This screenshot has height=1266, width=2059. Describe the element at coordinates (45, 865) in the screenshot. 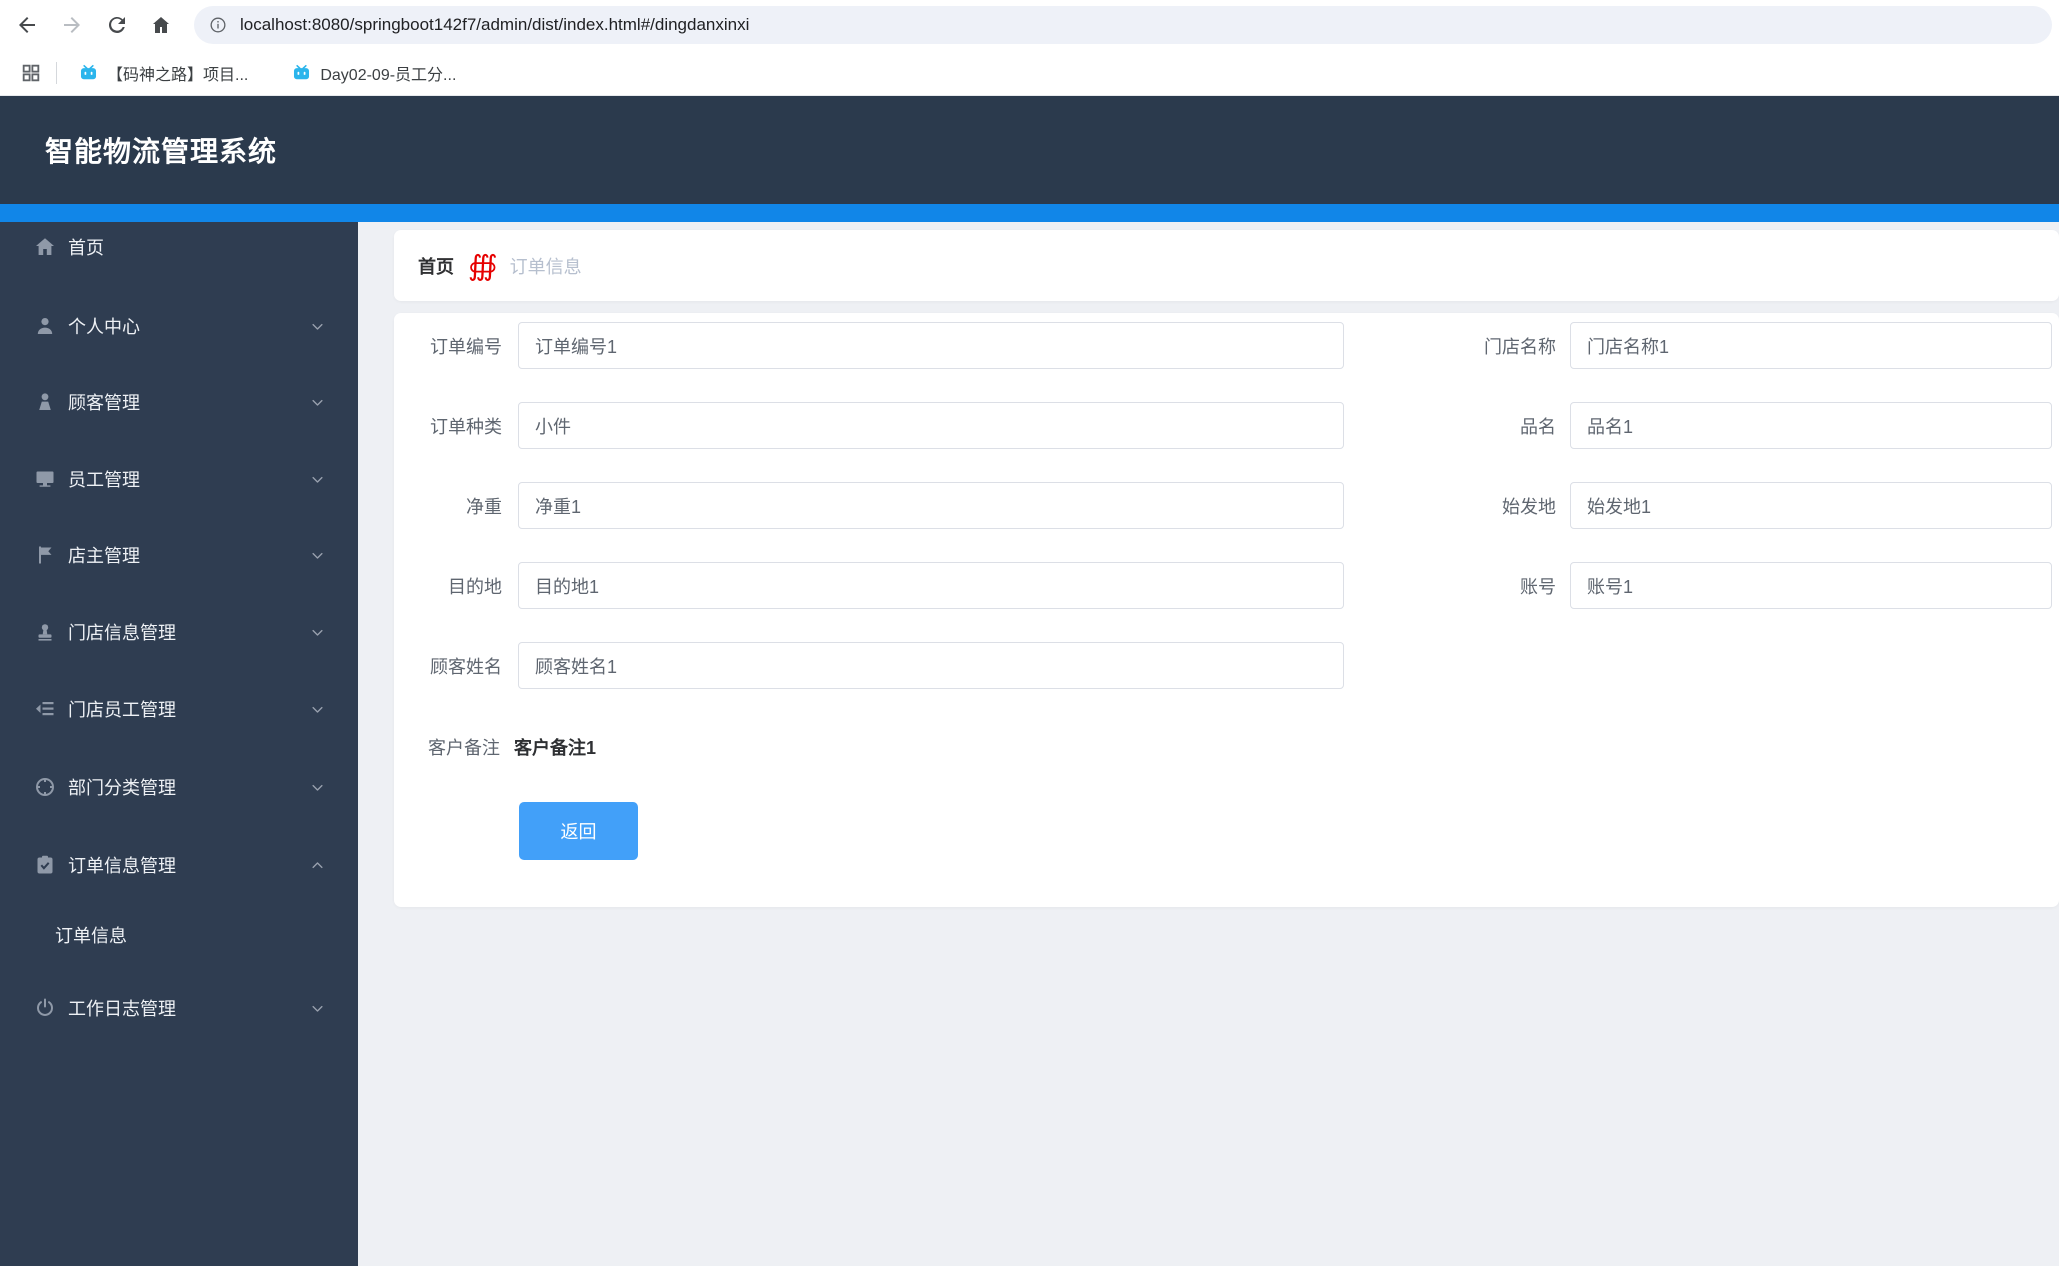

I see `clipboard-icon` at that location.